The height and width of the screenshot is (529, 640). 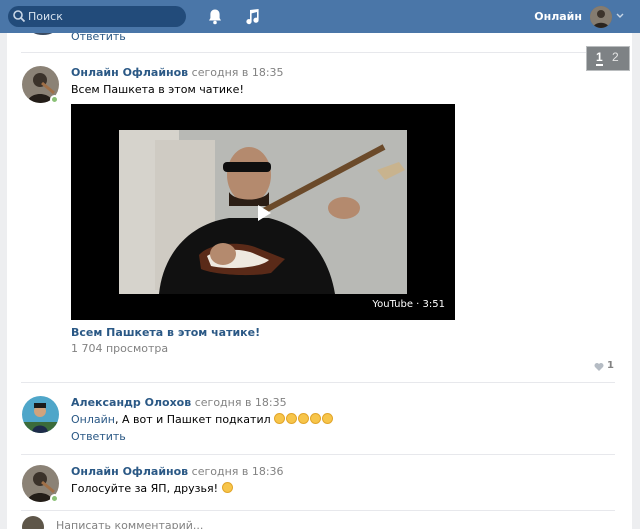 I want to click on user-menu: Онлайн, so click(x=586, y=16).